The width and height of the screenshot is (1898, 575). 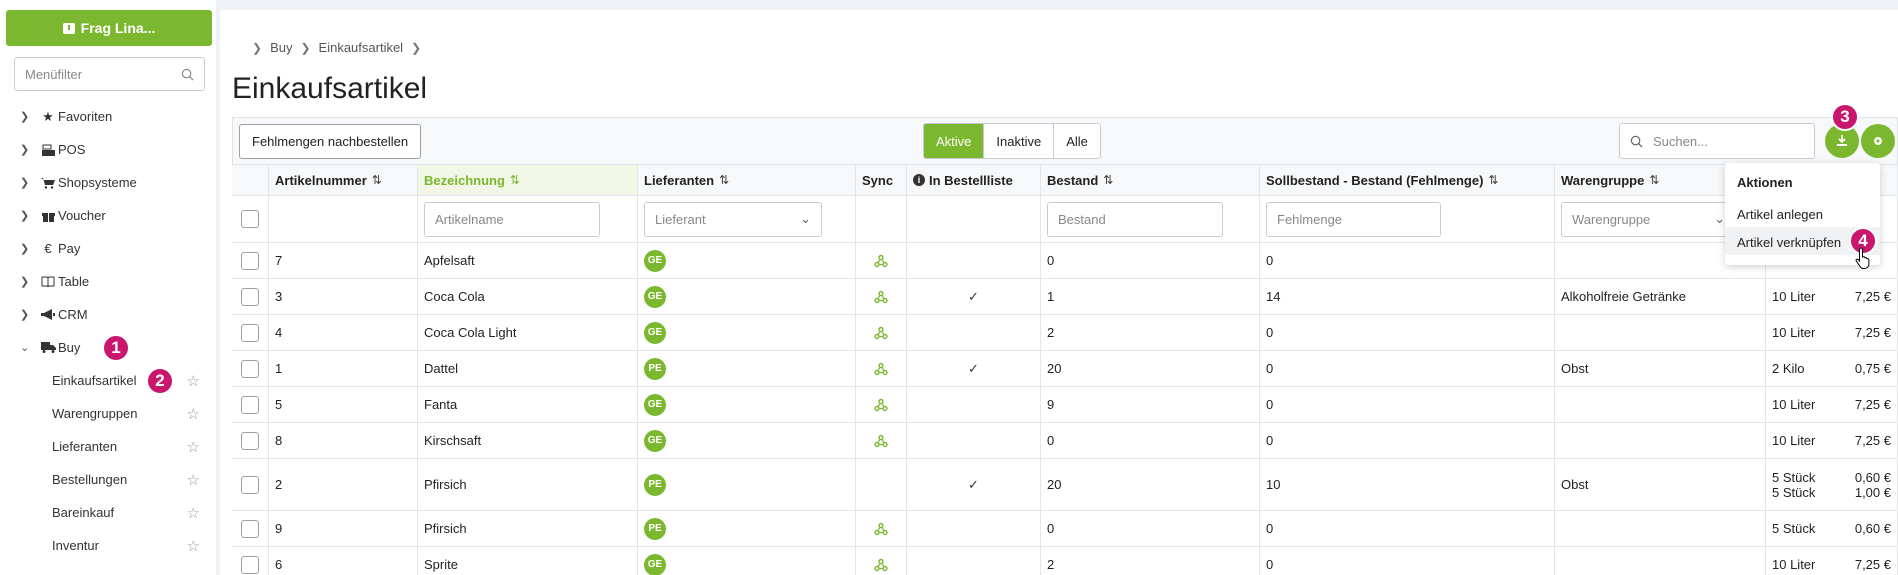 What do you see at coordinates (1660, 368) in the screenshot?
I see `cell-warengruppe: Obst` at bounding box center [1660, 368].